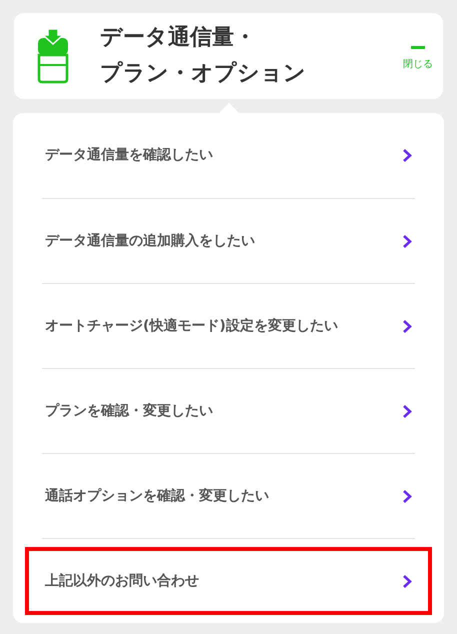  I want to click on menu-item: 通話オプションを確認・変更したい, so click(228, 496).